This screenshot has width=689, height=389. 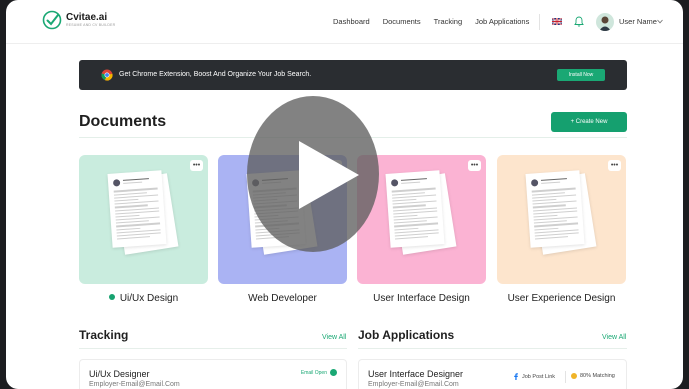 I want to click on brand-logo: Cvitae.ai RESUME AND CV BUILDER, so click(x=78, y=20).